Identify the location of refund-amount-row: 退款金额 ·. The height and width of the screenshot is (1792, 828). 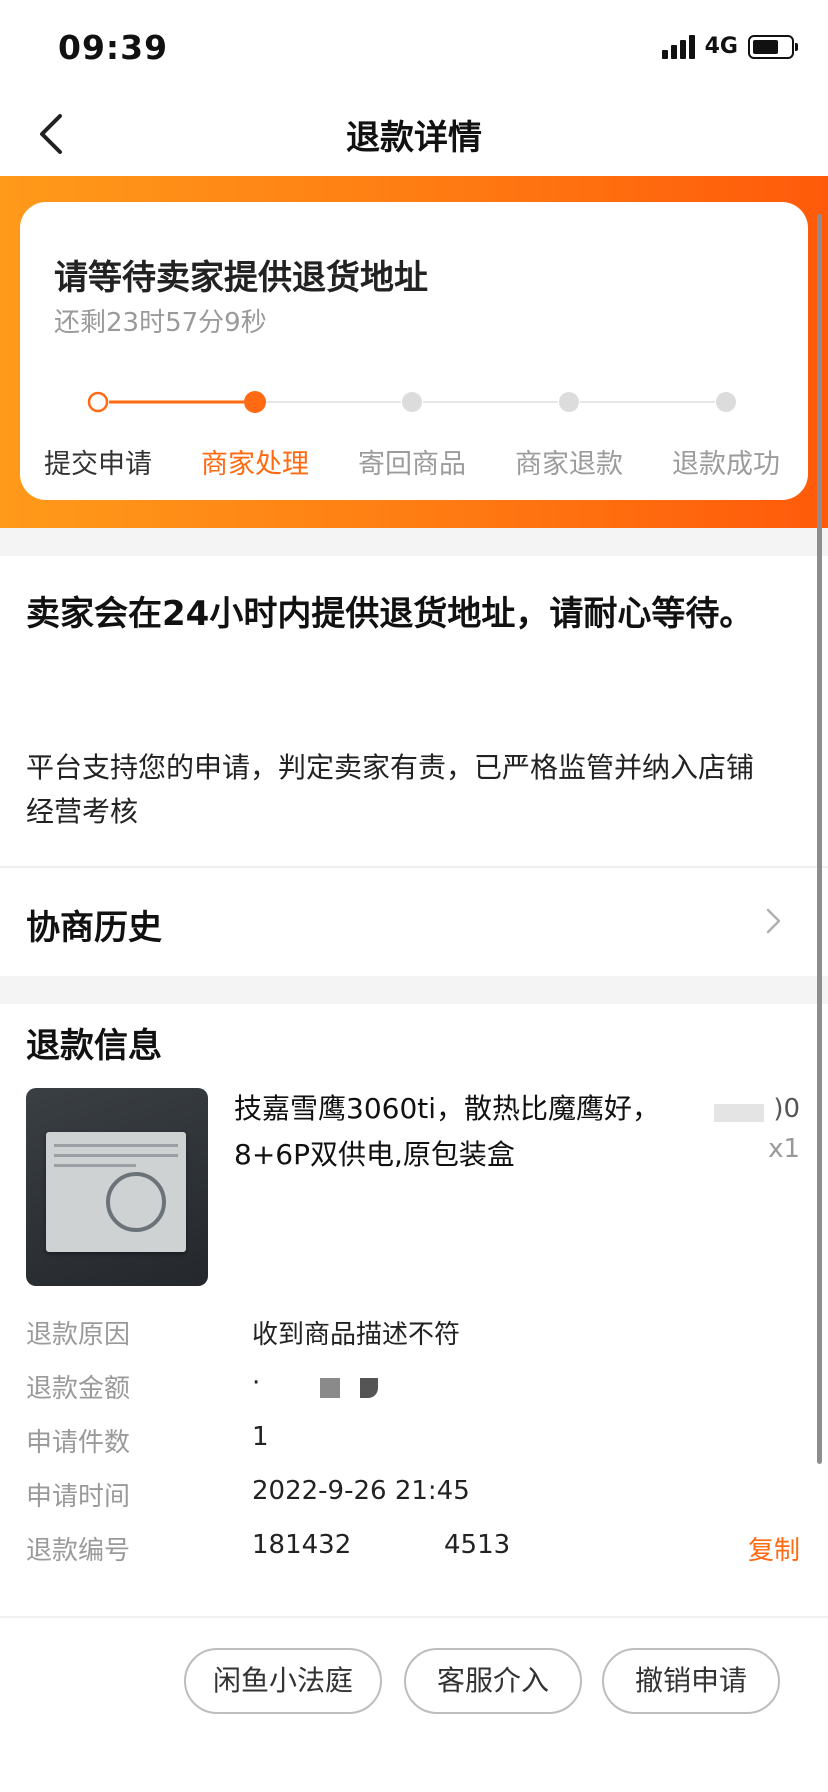
(414, 1385).